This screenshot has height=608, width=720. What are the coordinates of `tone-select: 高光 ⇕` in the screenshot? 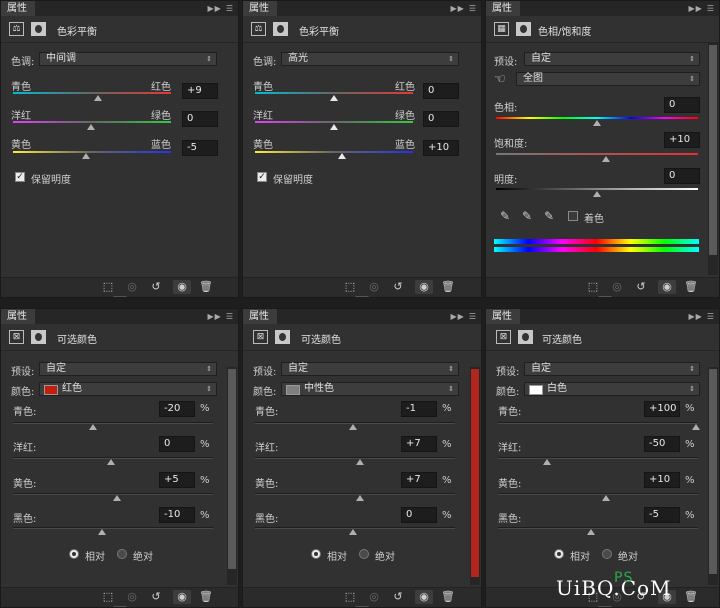 It's located at (370, 59).